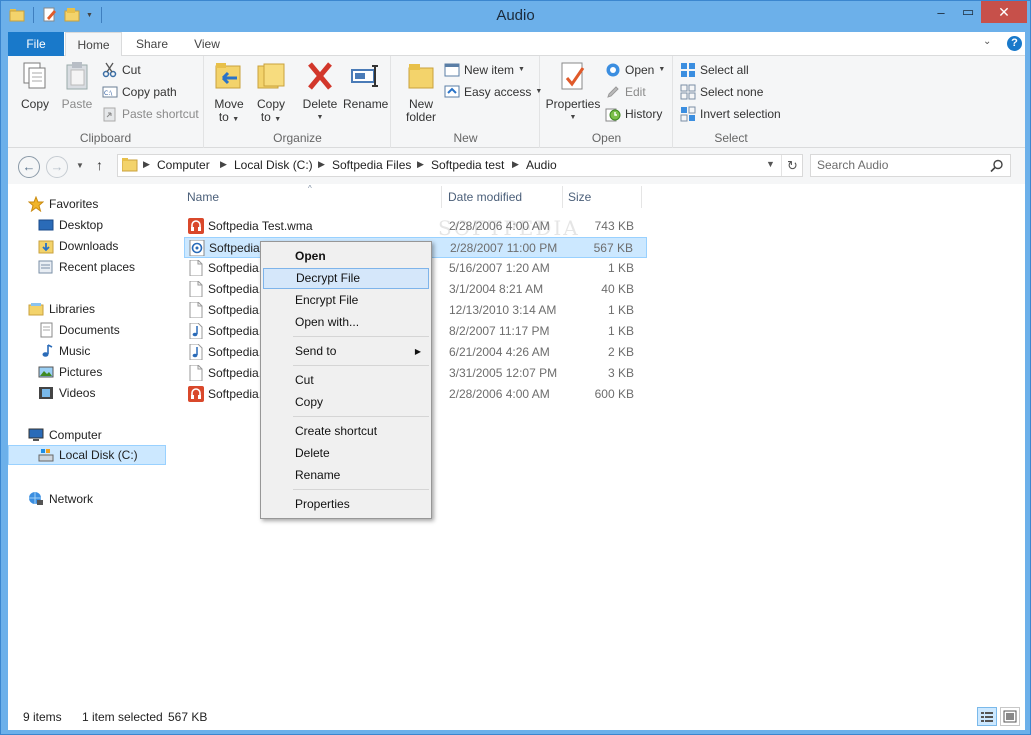  I want to click on menu-item-cut: Cut, so click(346, 380).